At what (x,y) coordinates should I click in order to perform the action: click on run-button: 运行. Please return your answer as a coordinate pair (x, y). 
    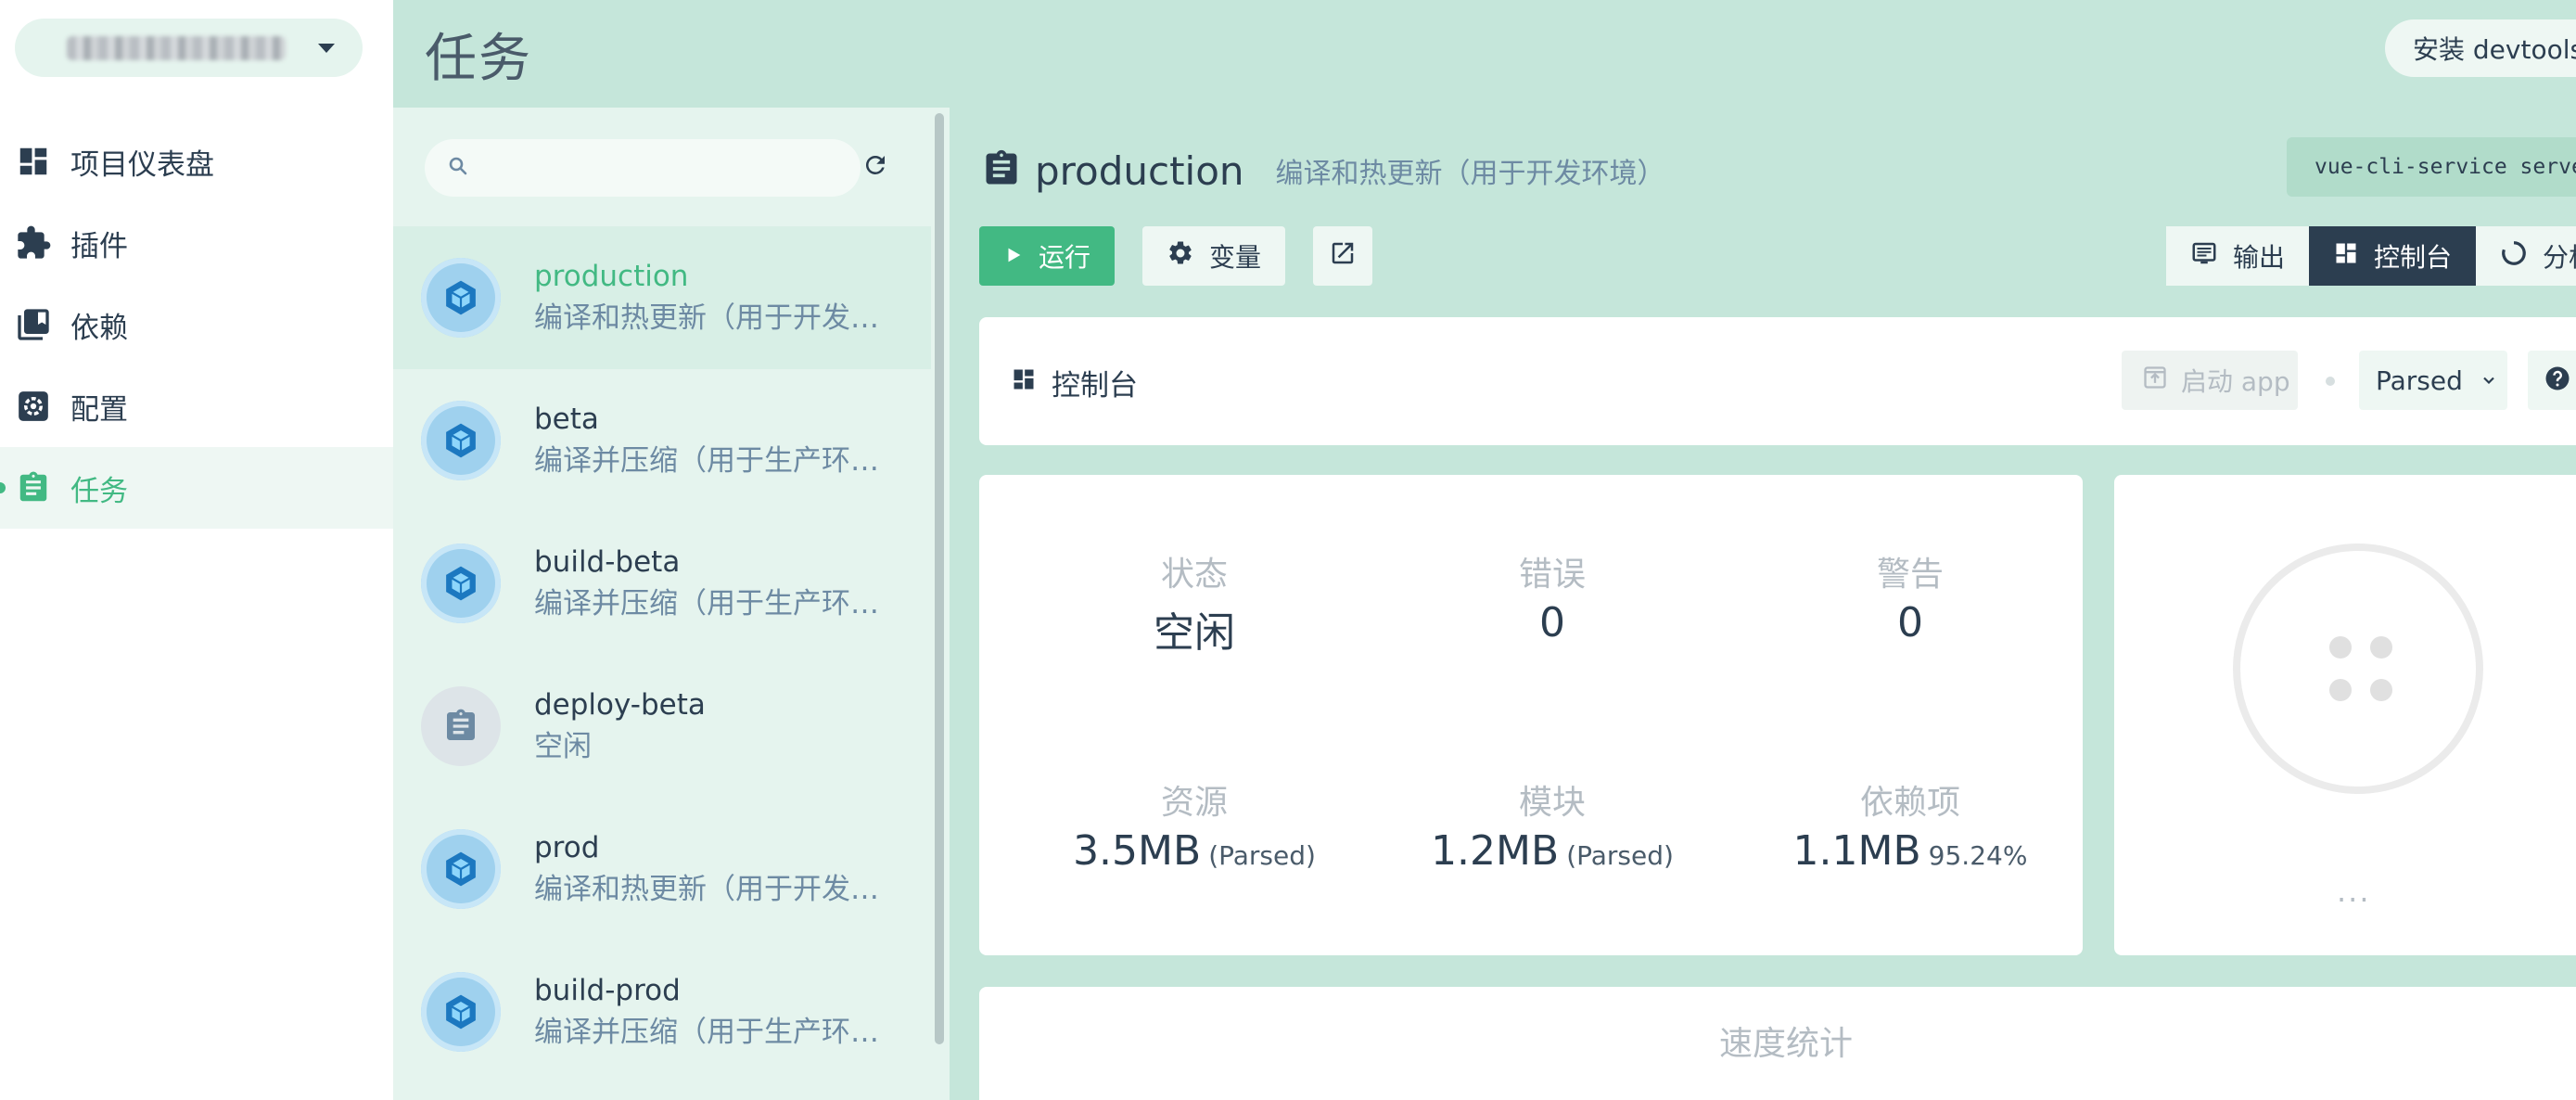
    Looking at the image, I should click on (1048, 256).